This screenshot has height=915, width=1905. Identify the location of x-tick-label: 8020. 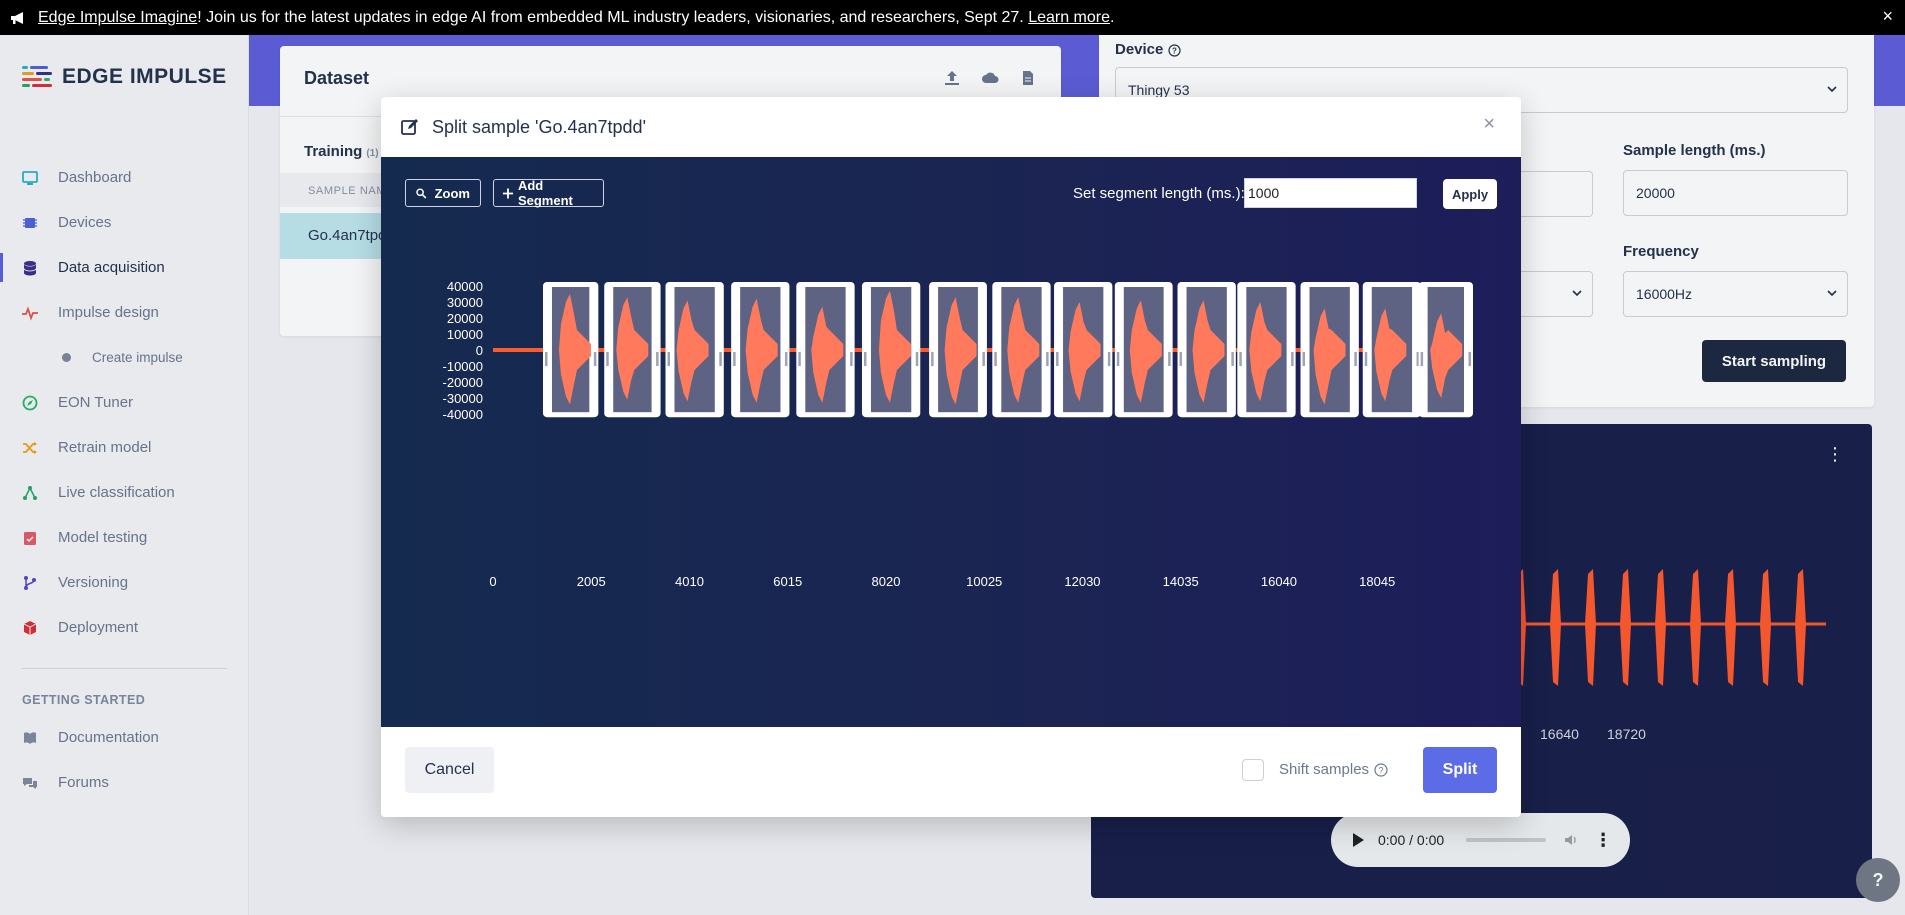
(886, 581).